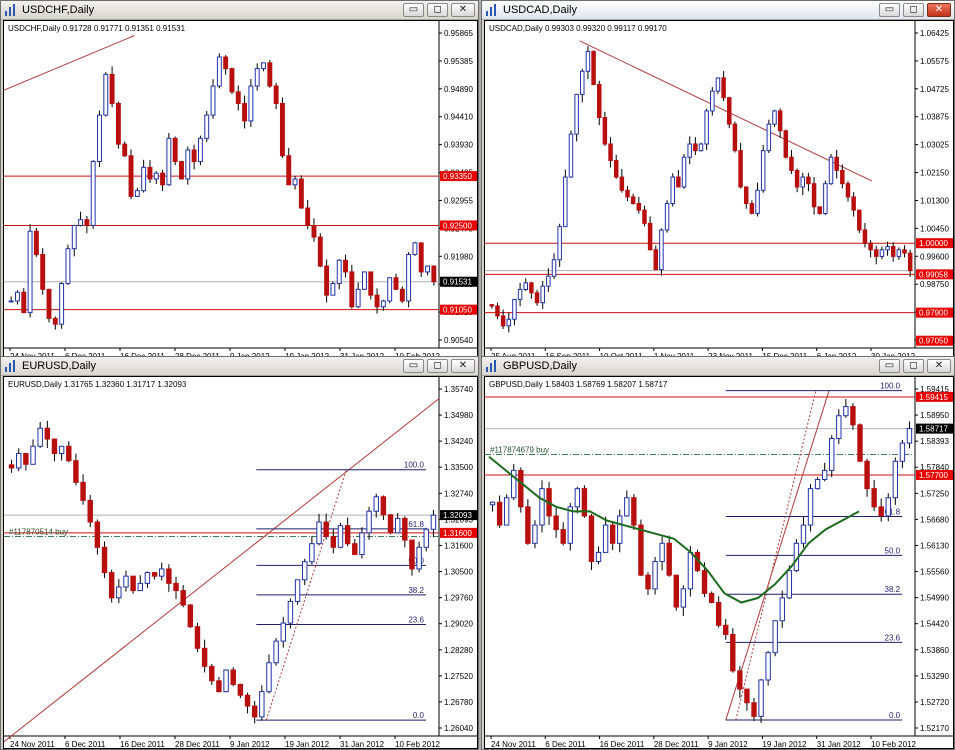 Image resolution: width=955 pixels, height=750 pixels. Describe the element at coordinates (239, 10) in the screenshot. I see `titlebar-usdchf: USDCHF,Daily ▭ ◻ ✕` at that location.